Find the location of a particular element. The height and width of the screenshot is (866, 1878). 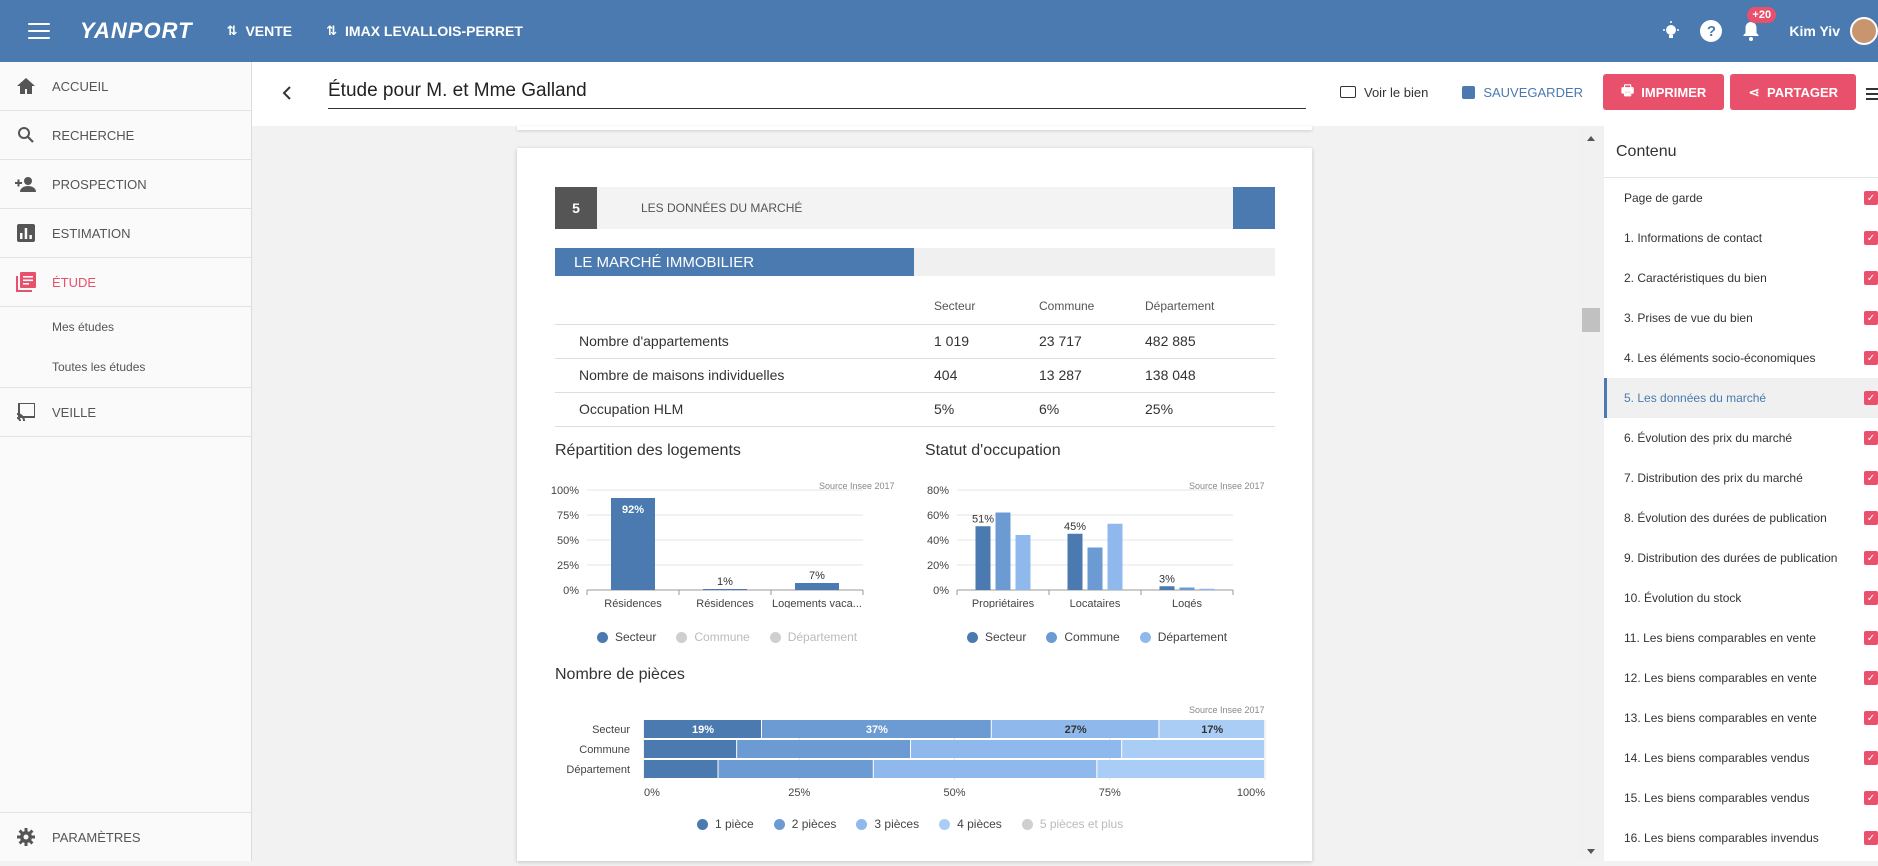

print-button: 🖶 IMPRIMER is located at coordinates (1664, 92).